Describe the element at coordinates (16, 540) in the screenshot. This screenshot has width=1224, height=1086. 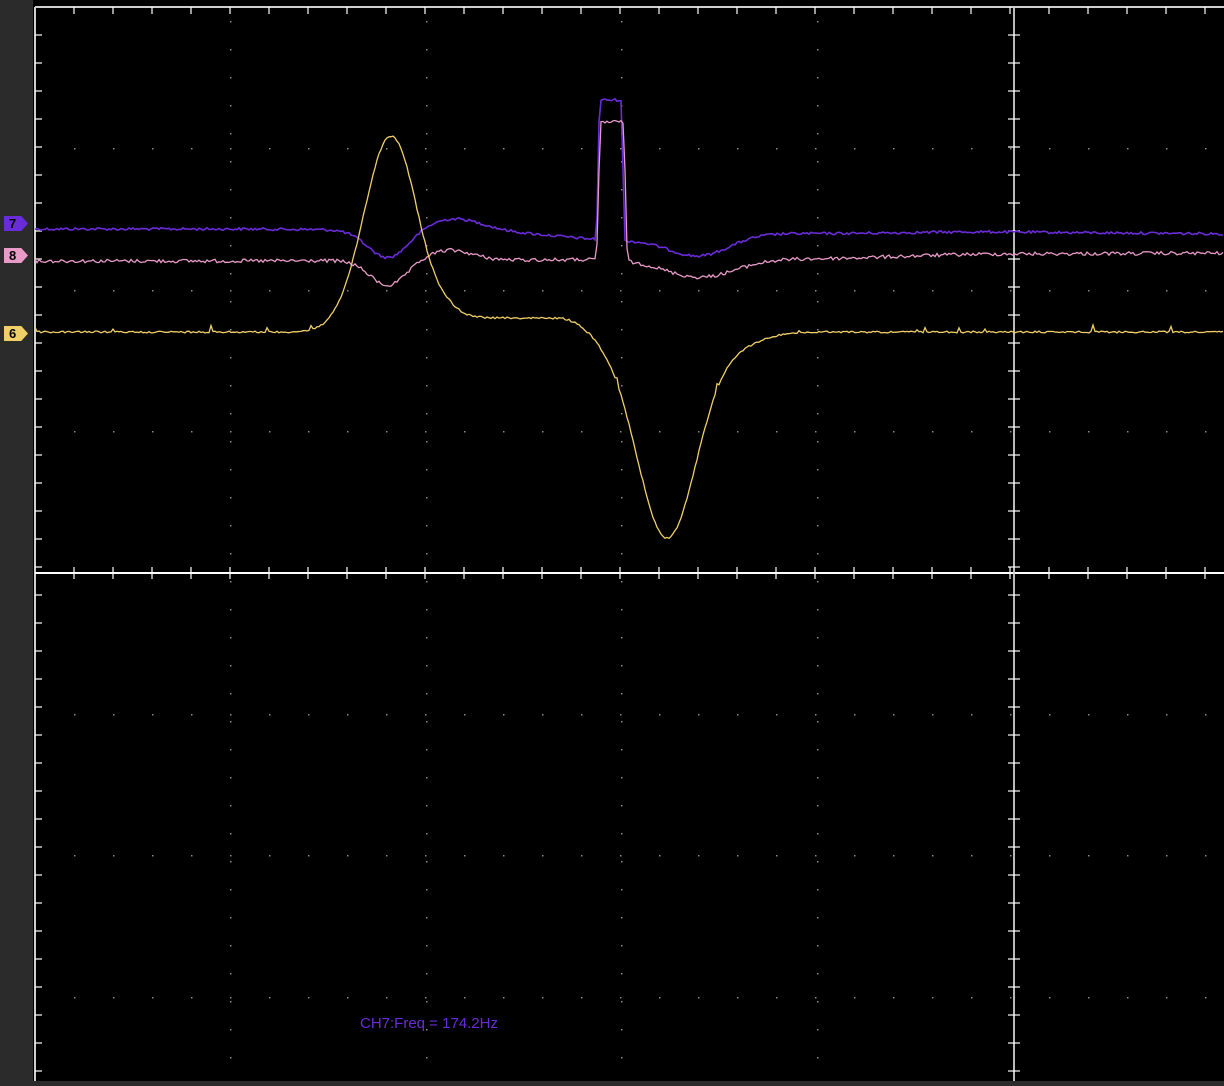
I see `left-strip` at that location.